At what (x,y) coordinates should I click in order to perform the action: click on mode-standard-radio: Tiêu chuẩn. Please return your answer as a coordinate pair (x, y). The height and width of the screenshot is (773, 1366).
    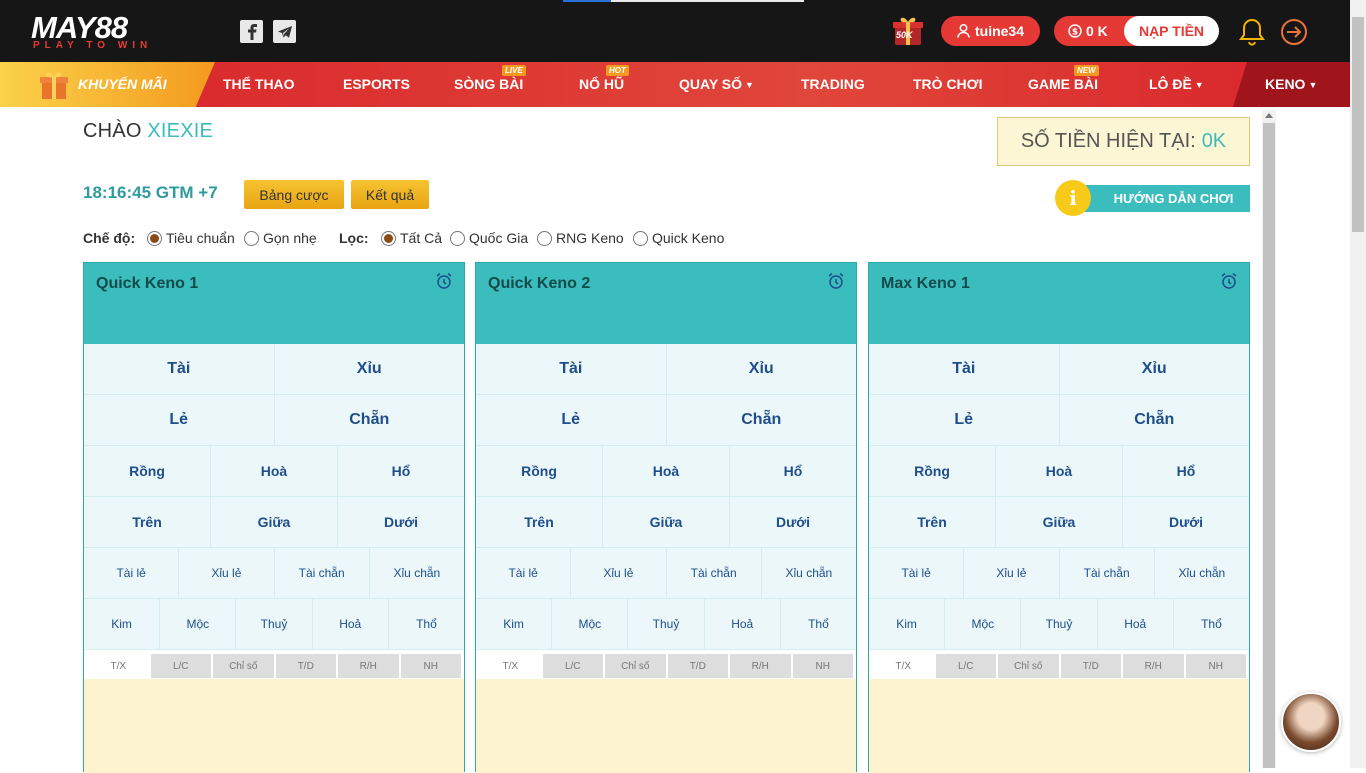
    Looking at the image, I should click on (191, 238).